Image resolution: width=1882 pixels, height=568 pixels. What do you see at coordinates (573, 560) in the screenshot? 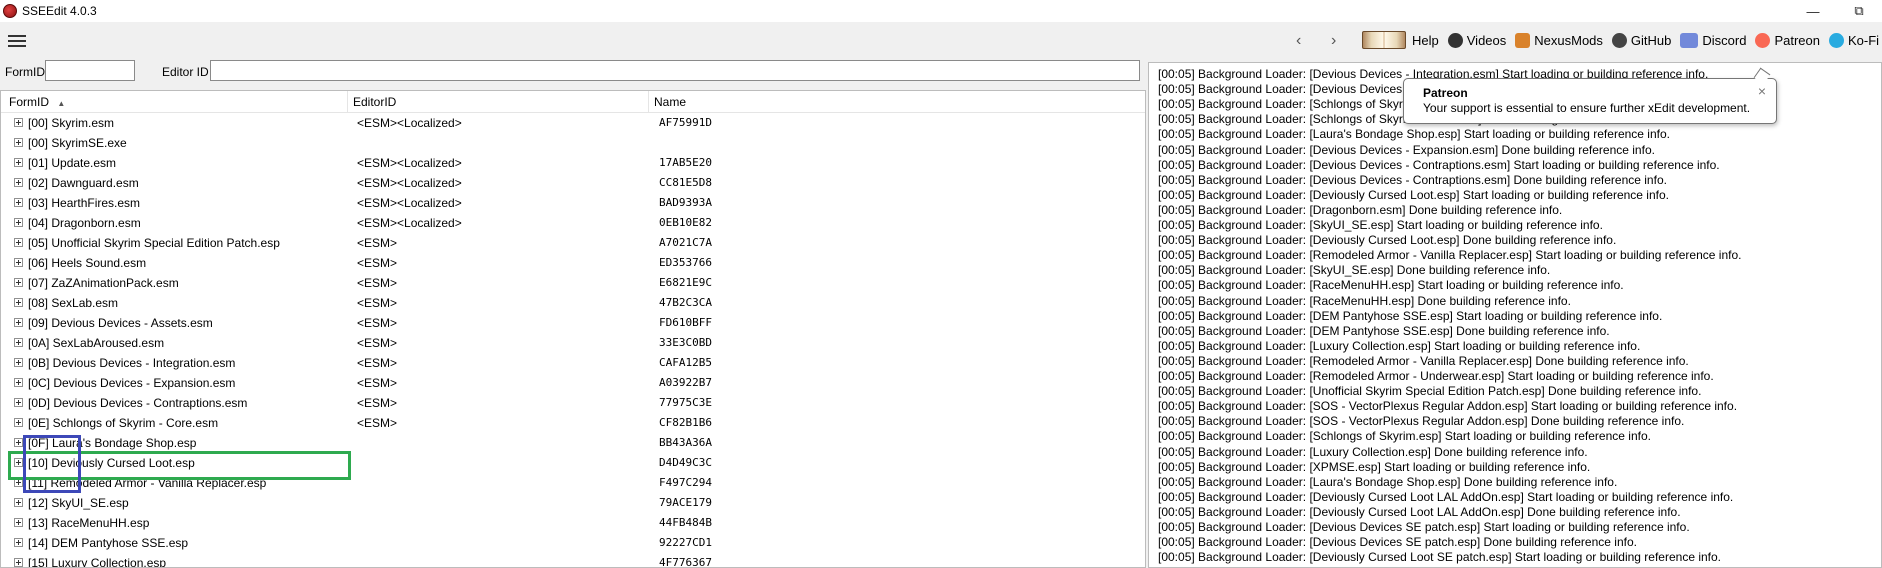
I see `tree-row: [15] Luxury Collection.esp 4F776367` at bounding box center [573, 560].